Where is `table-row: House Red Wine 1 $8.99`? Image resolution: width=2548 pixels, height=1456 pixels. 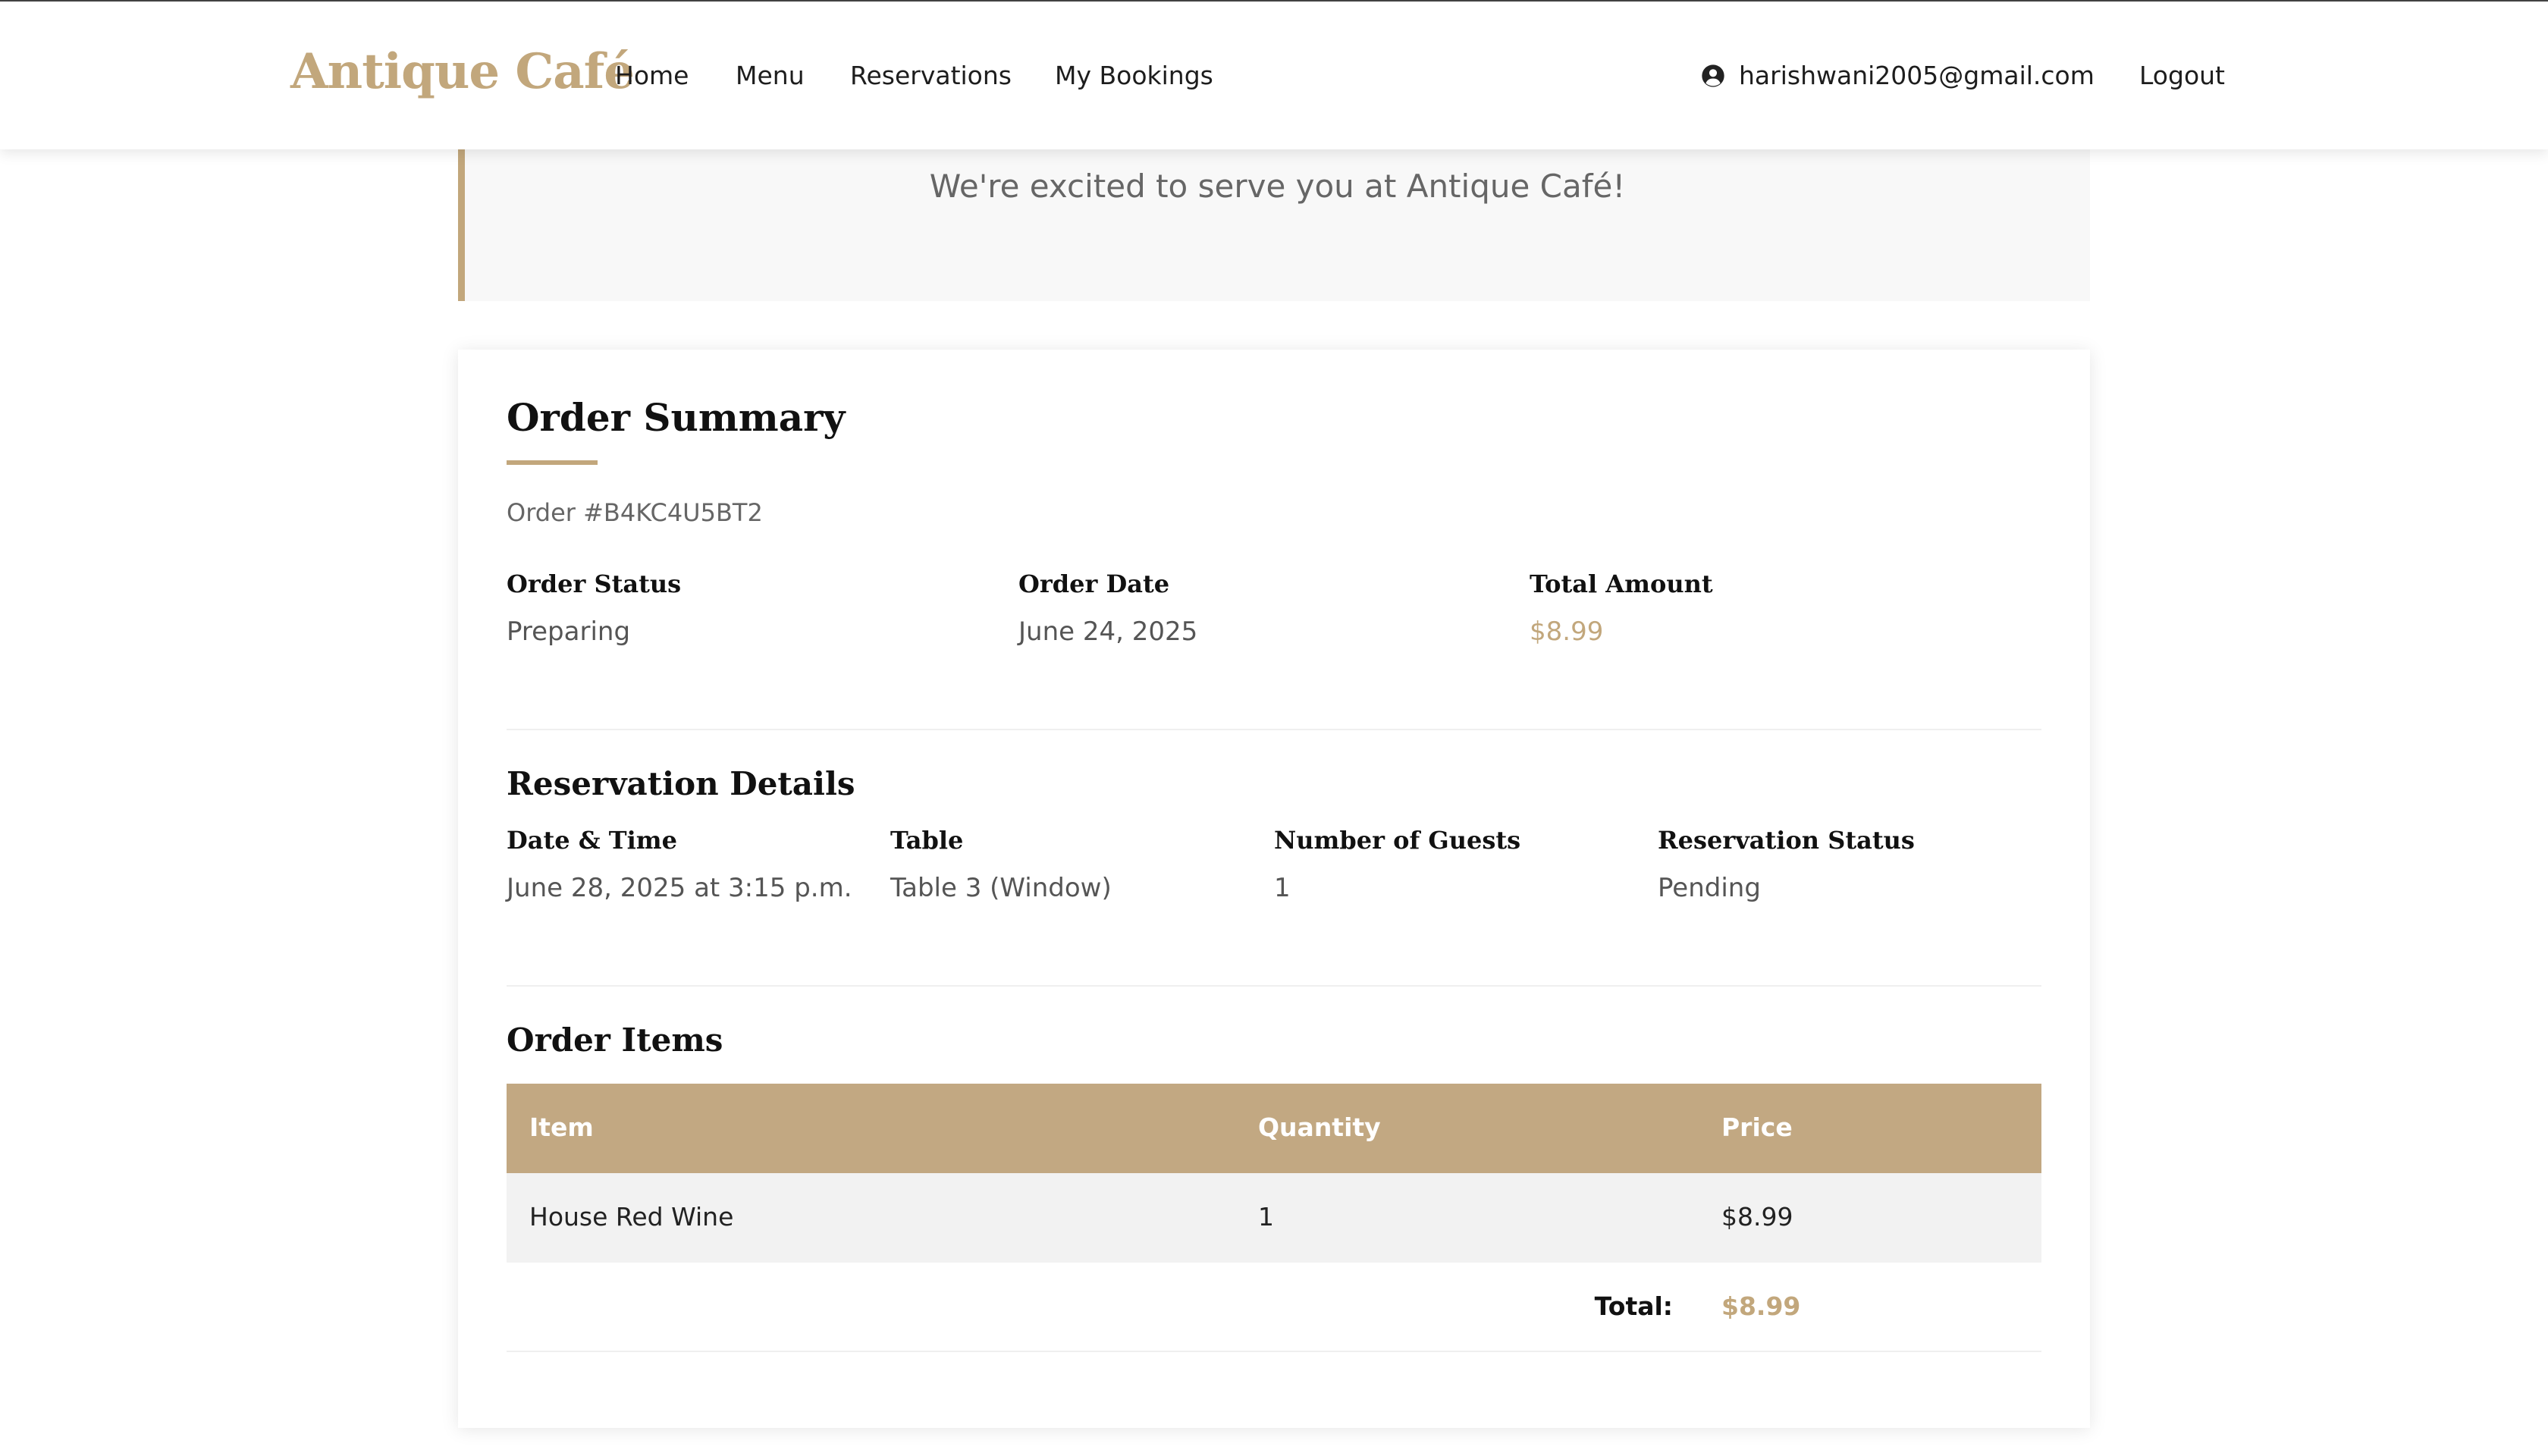
table-row: House Red Wine 1 $8.99 is located at coordinates (1274, 1218).